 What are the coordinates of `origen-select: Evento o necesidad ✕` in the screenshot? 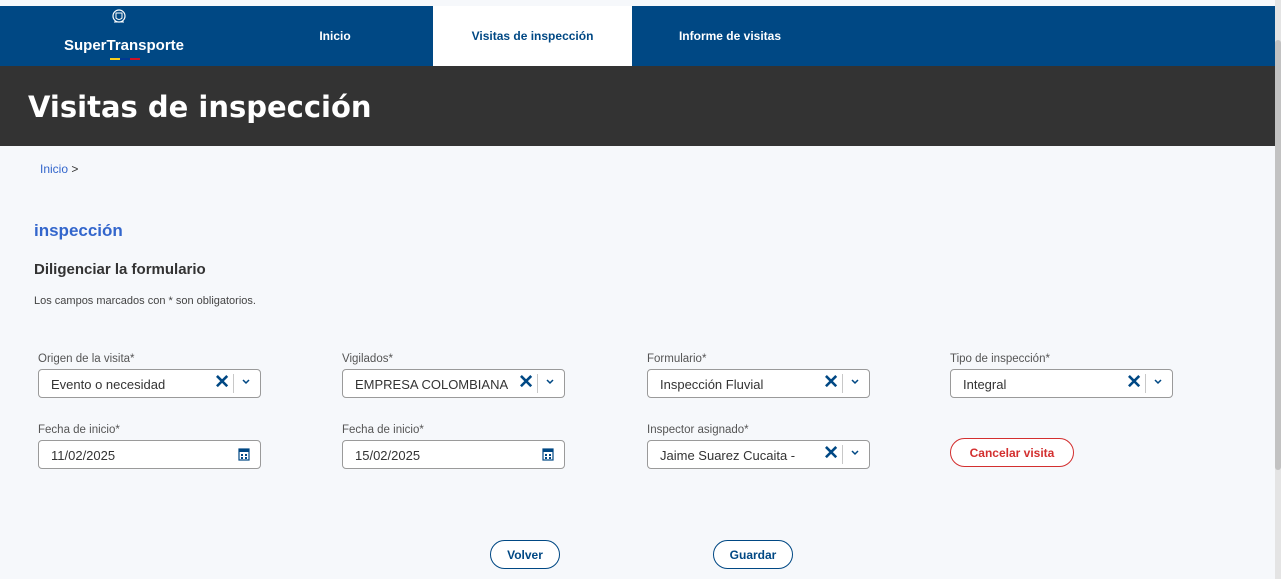 It's located at (149, 383).